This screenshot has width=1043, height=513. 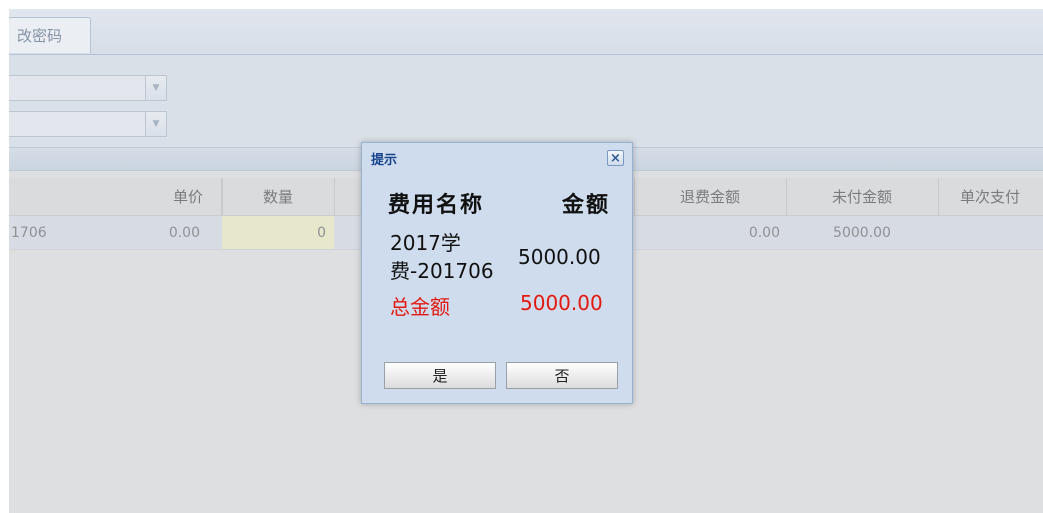 I want to click on total-amount: 5000.00, so click(x=561, y=303).